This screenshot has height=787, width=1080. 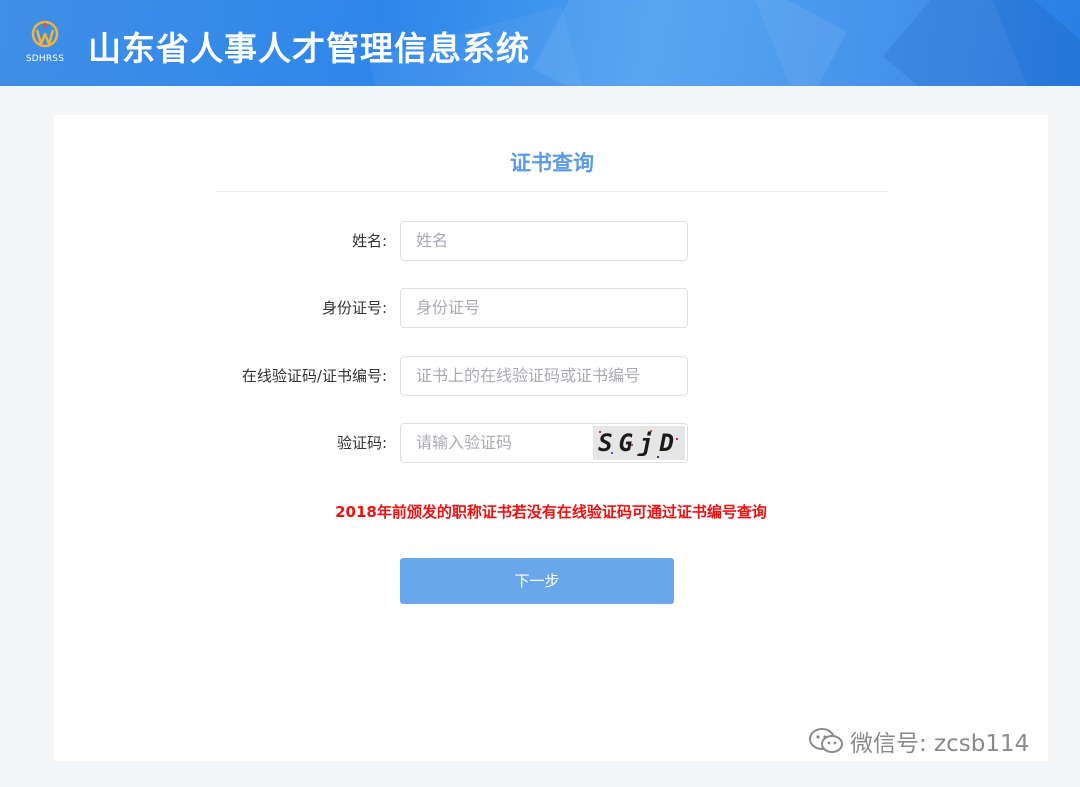 What do you see at coordinates (826, 740) in the screenshot?
I see `wechat-icon` at bounding box center [826, 740].